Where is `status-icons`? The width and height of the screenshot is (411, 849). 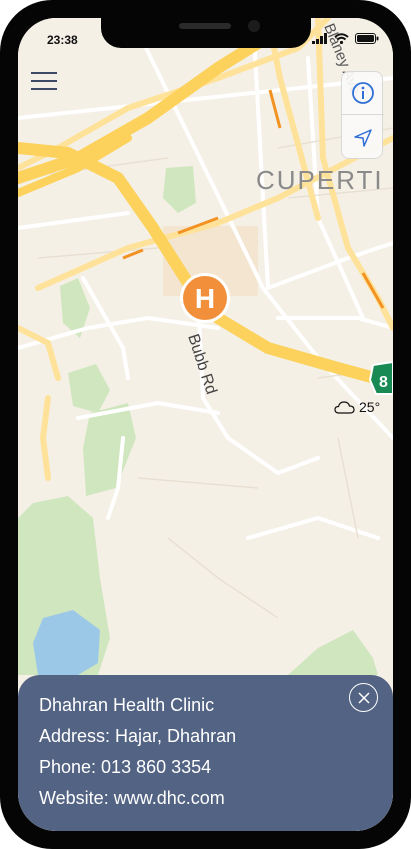
status-icons is located at coordinates (345, 38).